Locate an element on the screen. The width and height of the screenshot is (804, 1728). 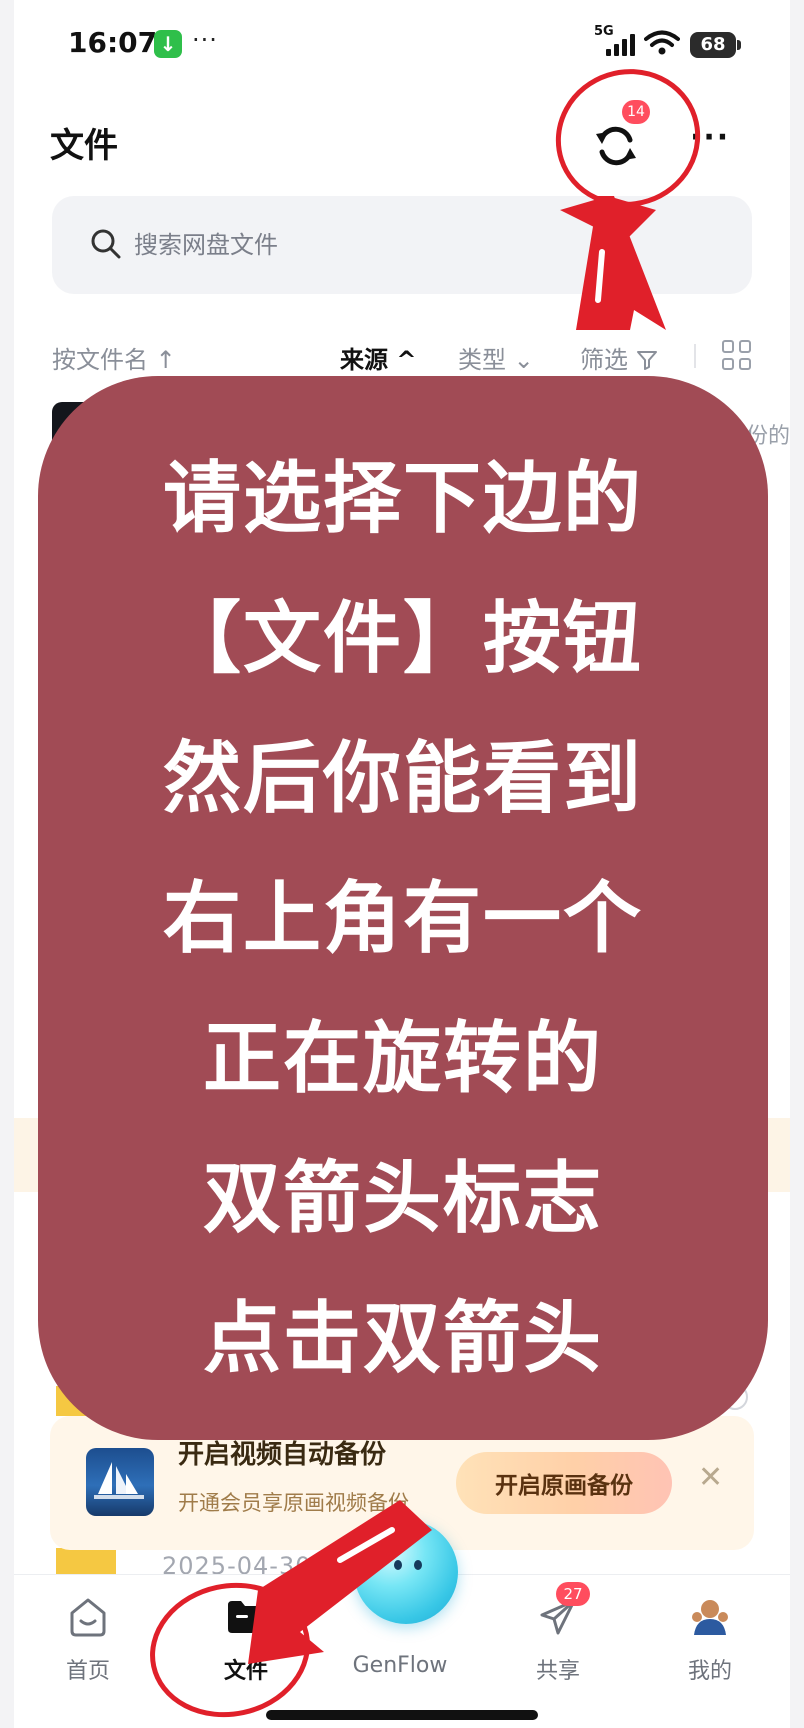
sort-by-name: 按文件名 ↑ is located at coordinates (114, 357).